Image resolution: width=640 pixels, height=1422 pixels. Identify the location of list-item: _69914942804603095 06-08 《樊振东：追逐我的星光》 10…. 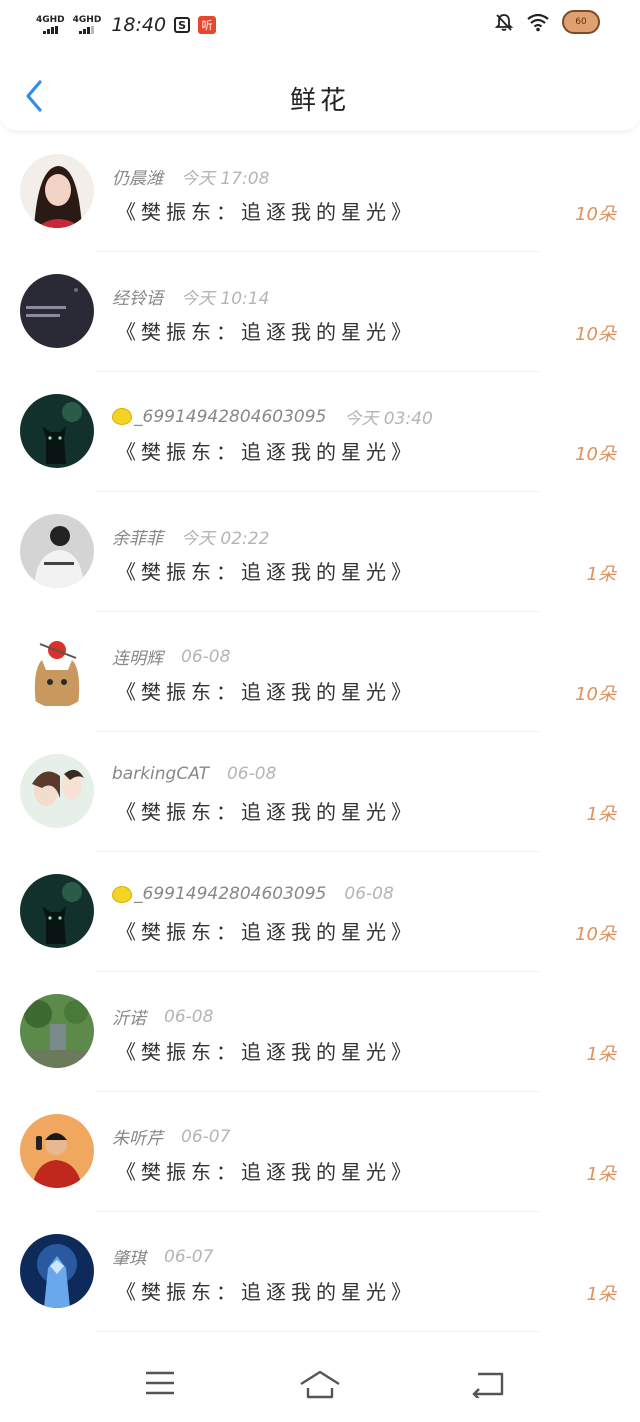
(320, 912).